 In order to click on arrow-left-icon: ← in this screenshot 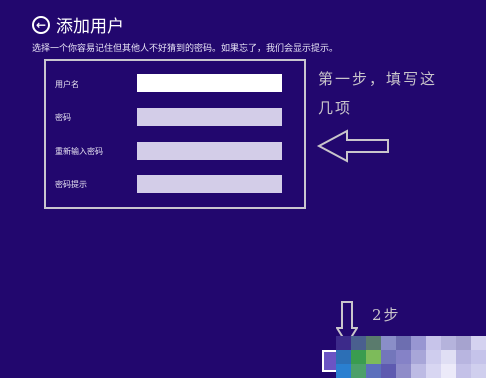, I will do `click(41, 25)`.